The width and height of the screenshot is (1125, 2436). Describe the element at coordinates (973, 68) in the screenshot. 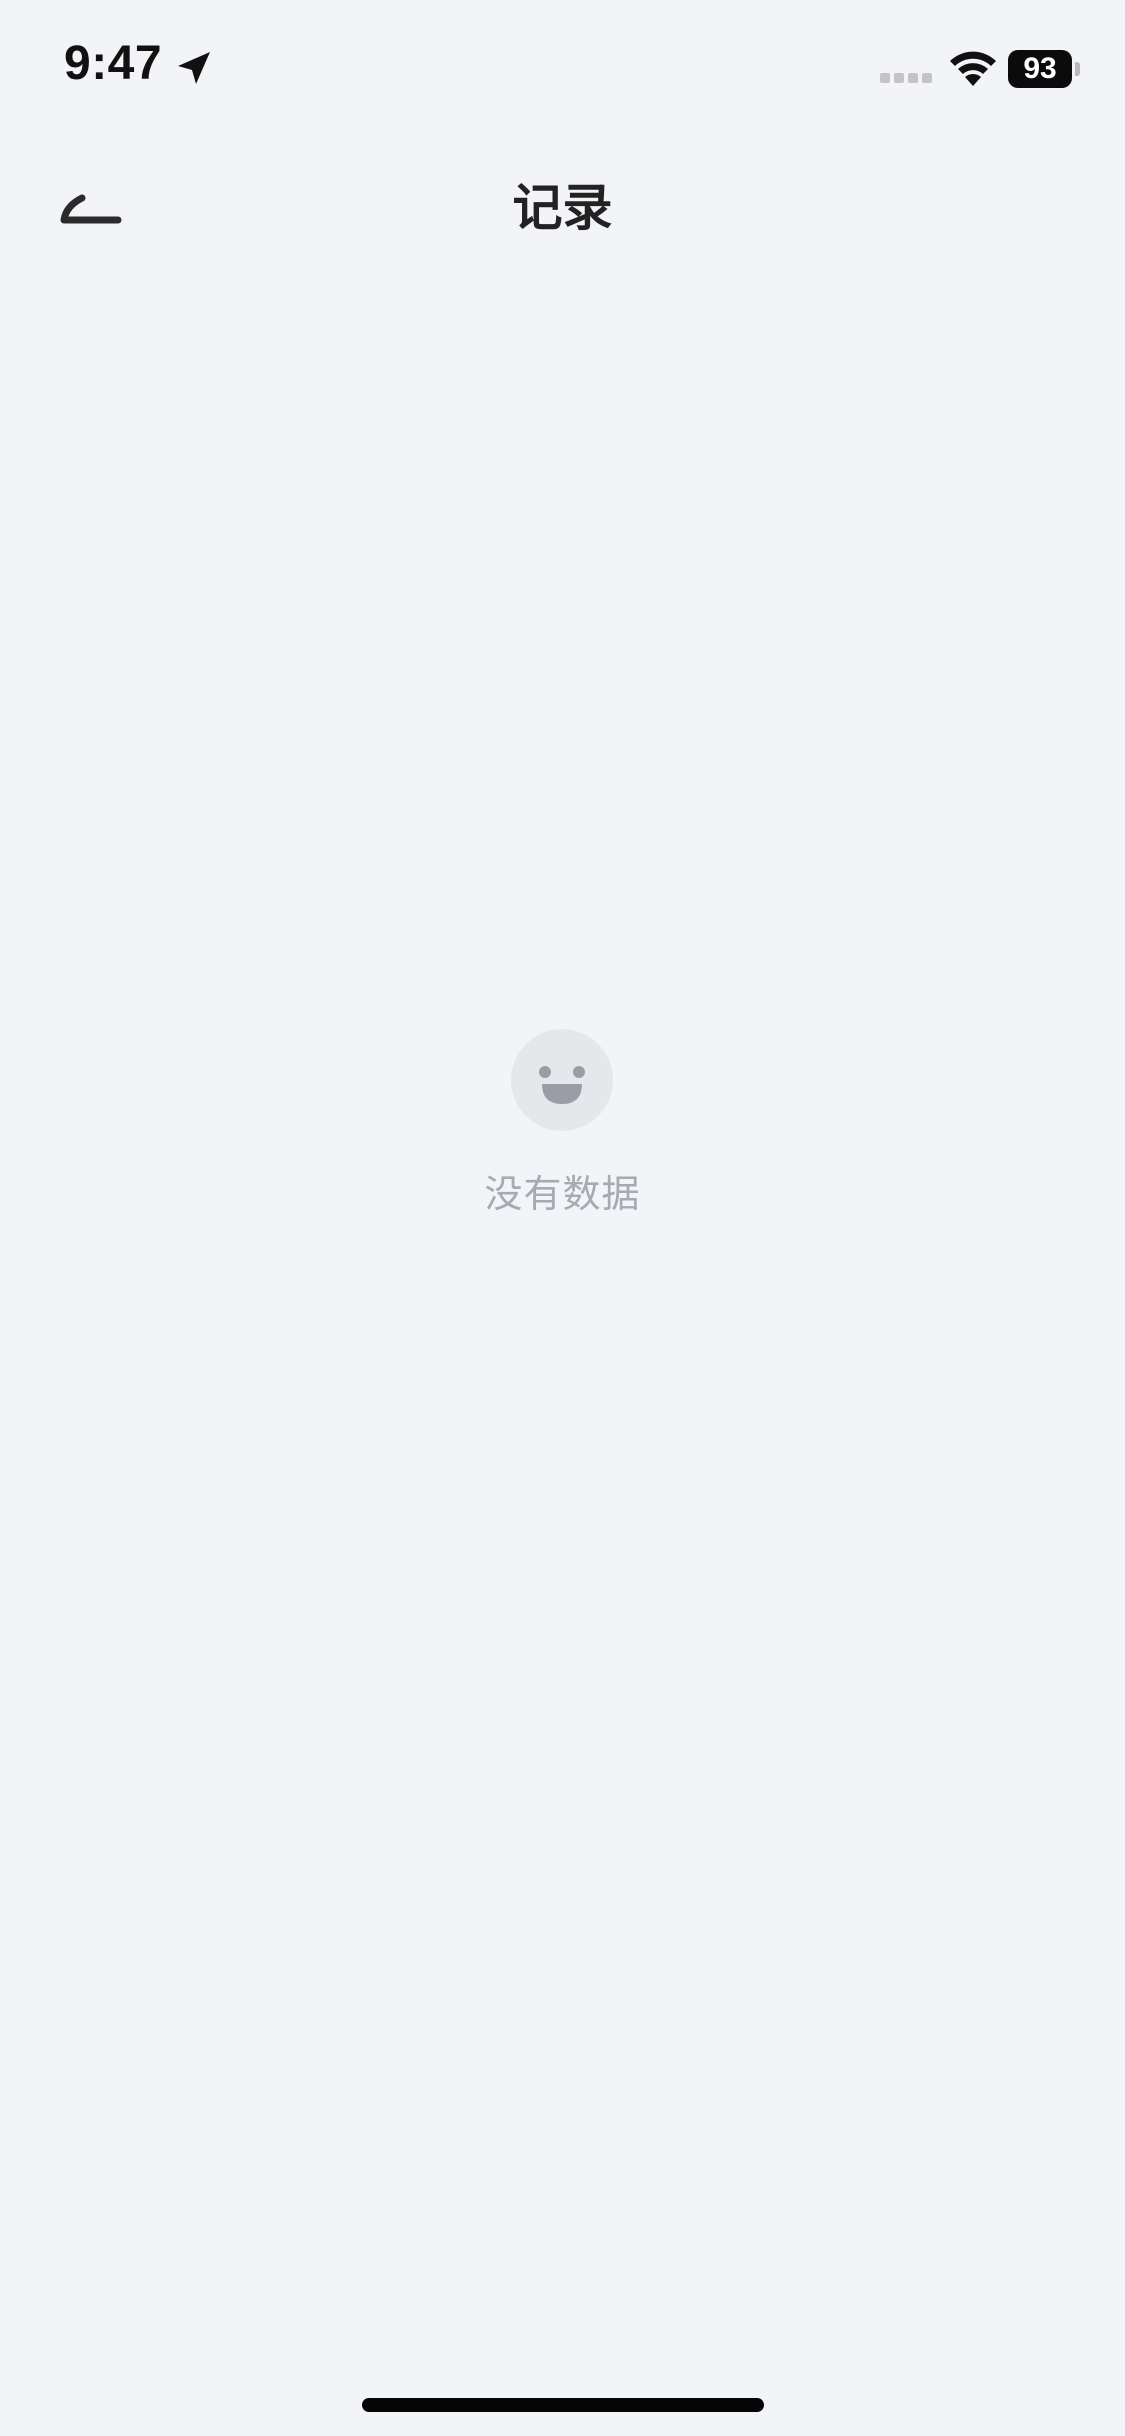

I see `wifi-icon` at that location.